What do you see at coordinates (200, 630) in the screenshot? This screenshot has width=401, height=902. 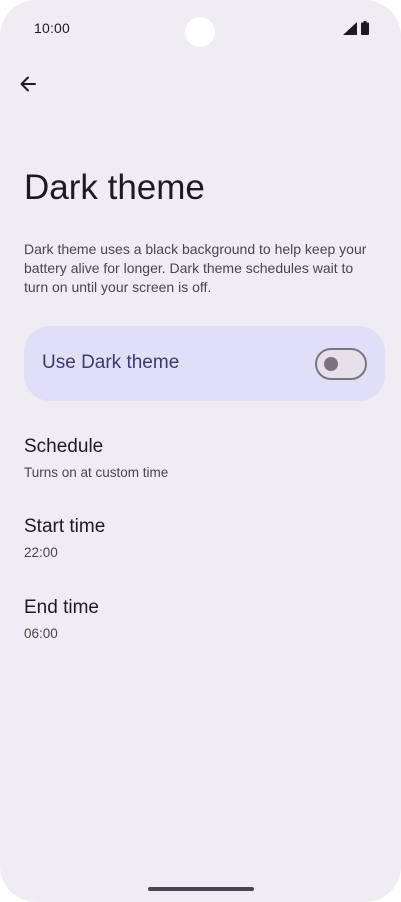 I see `setting-end-time: End time 06:00` at bounding box center [200, 630].